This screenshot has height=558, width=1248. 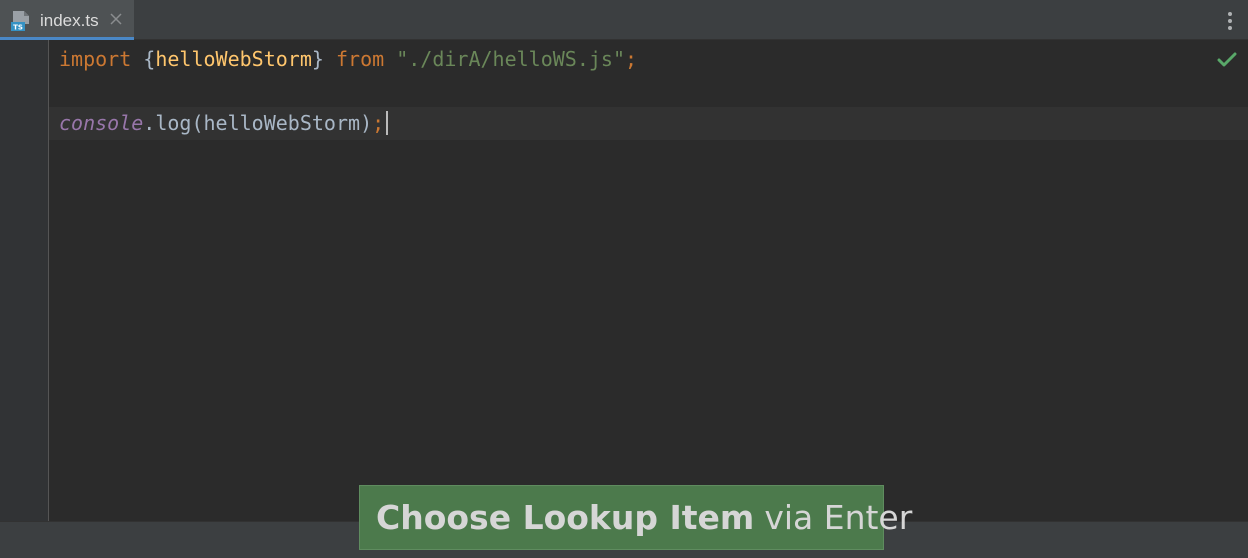 I want to click on imported-identifier: helloWebStorm, so click(x=233, y=59).